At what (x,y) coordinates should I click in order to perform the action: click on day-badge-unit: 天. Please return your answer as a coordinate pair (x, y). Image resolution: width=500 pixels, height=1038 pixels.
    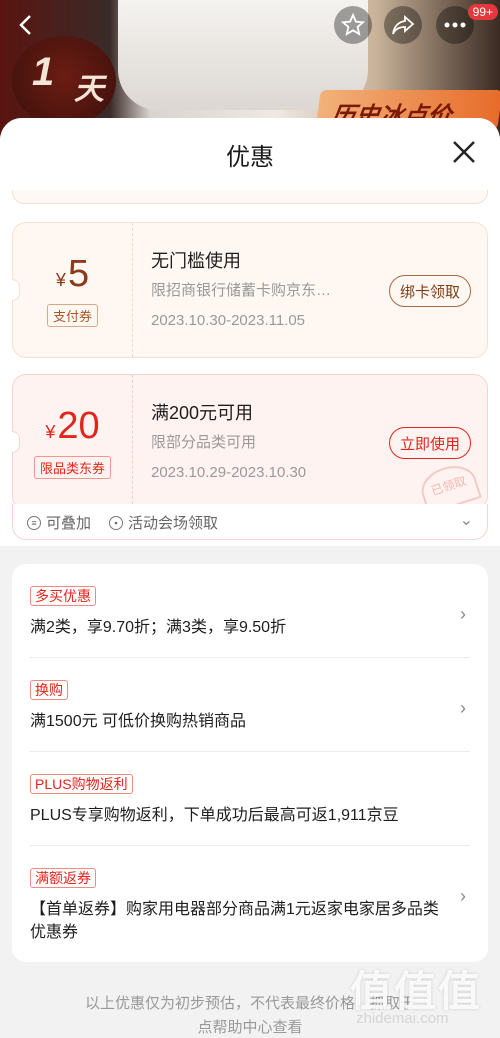
    Looking at the image, I should click on (89, 89).